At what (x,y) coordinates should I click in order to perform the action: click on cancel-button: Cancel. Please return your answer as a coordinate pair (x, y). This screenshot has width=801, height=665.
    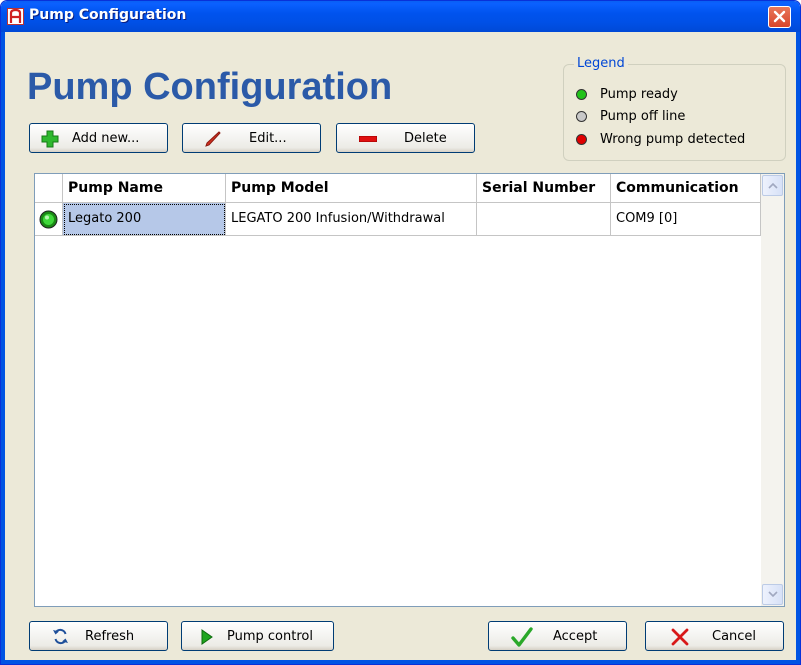
    Looking at the image, I should click on (714, 636).